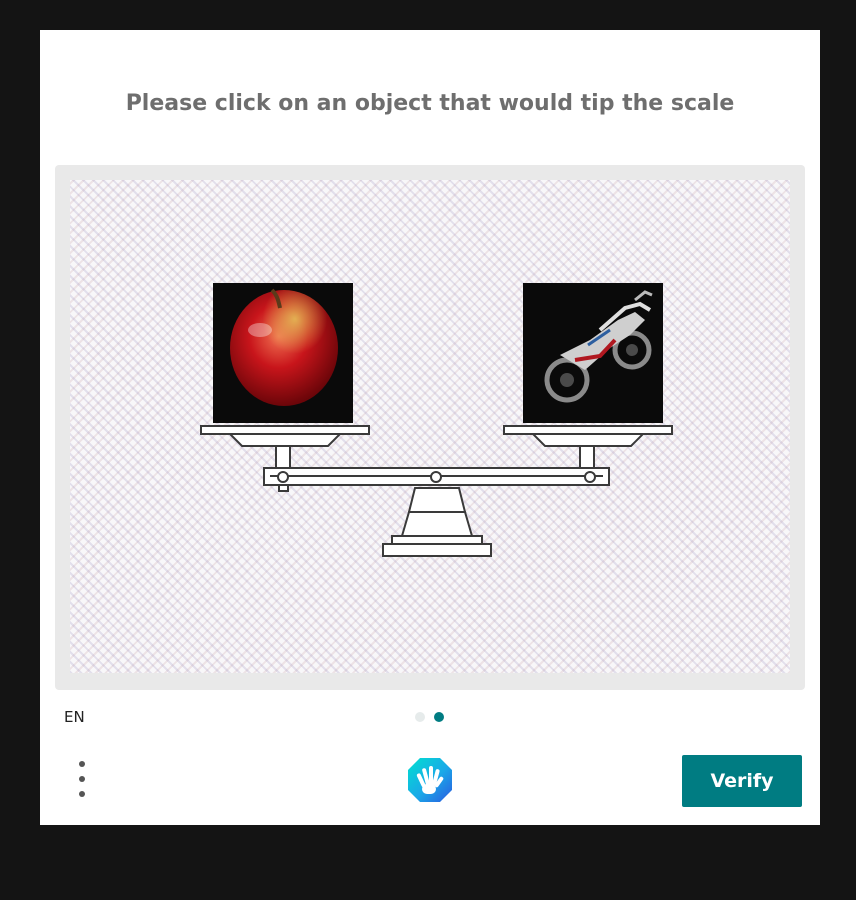 The image size is (856, 900). I want to click on balance-scale, so click(436, 491).